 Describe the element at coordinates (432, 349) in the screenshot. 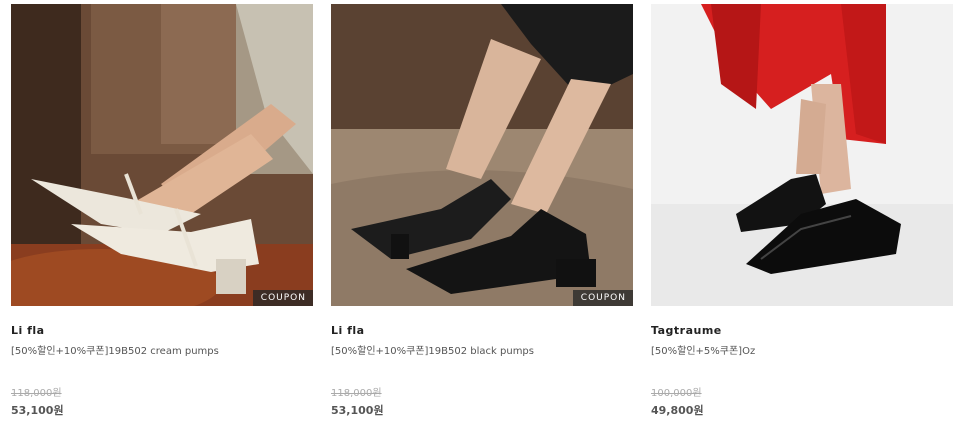

I see `product-name: [50%할인+10%쿠폰]19B502 black pumps` at that location.